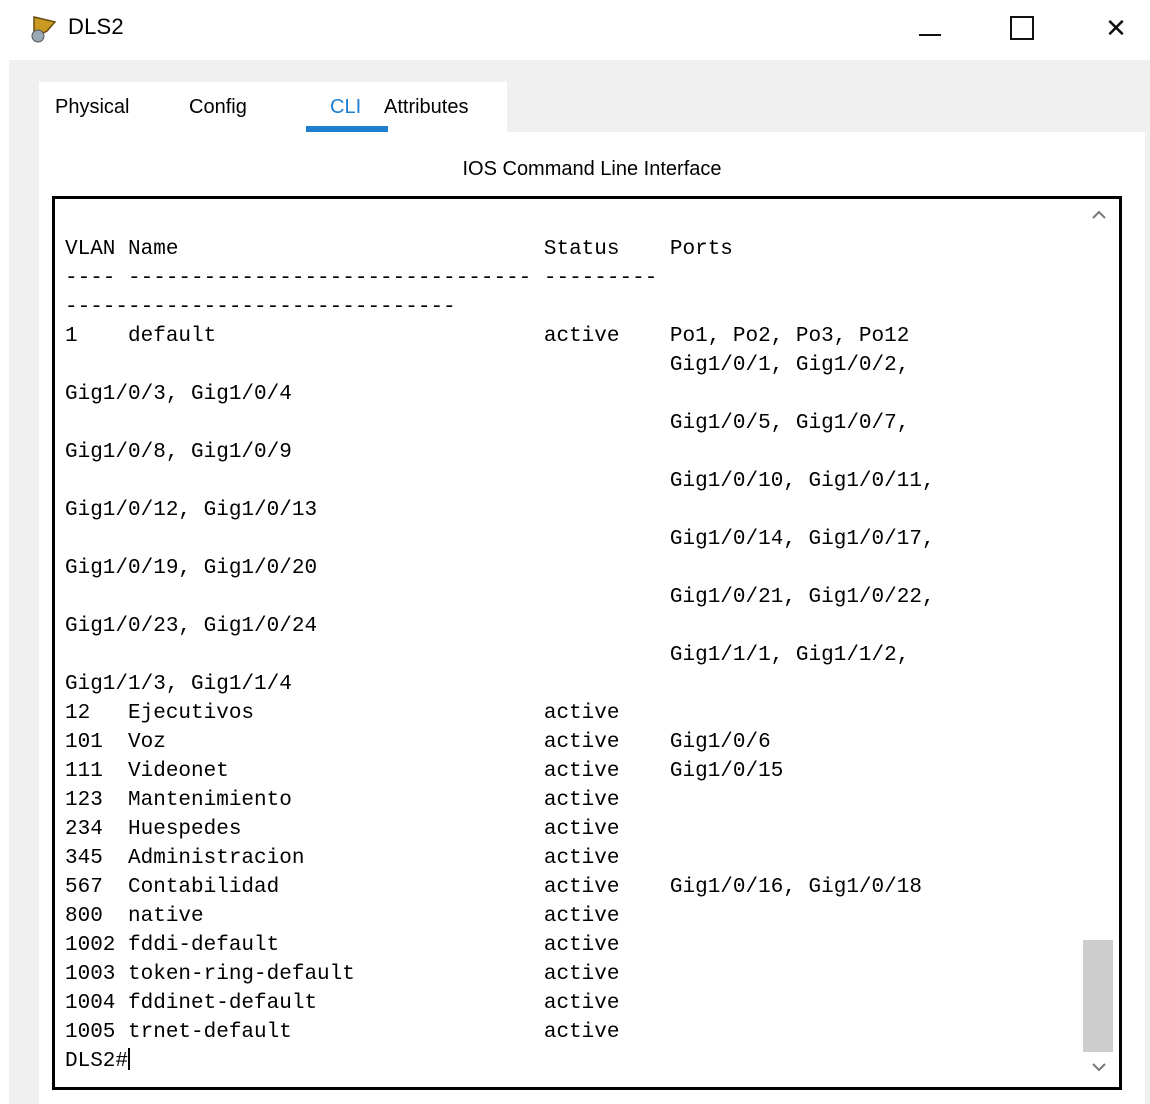 The height and width of the screenshot is (1104, 1150). I want to click on close-button: ✕, so click(1116, 28).